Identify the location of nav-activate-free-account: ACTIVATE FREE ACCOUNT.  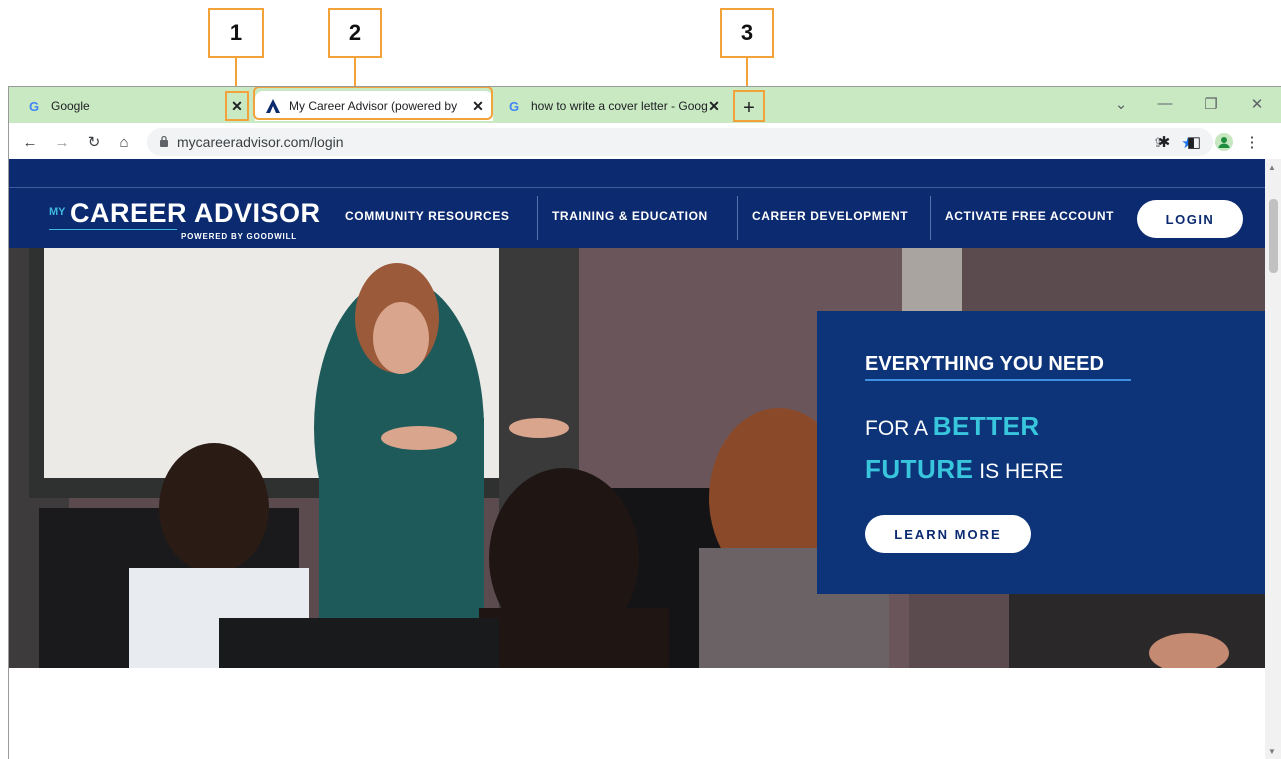
(1029, 216).